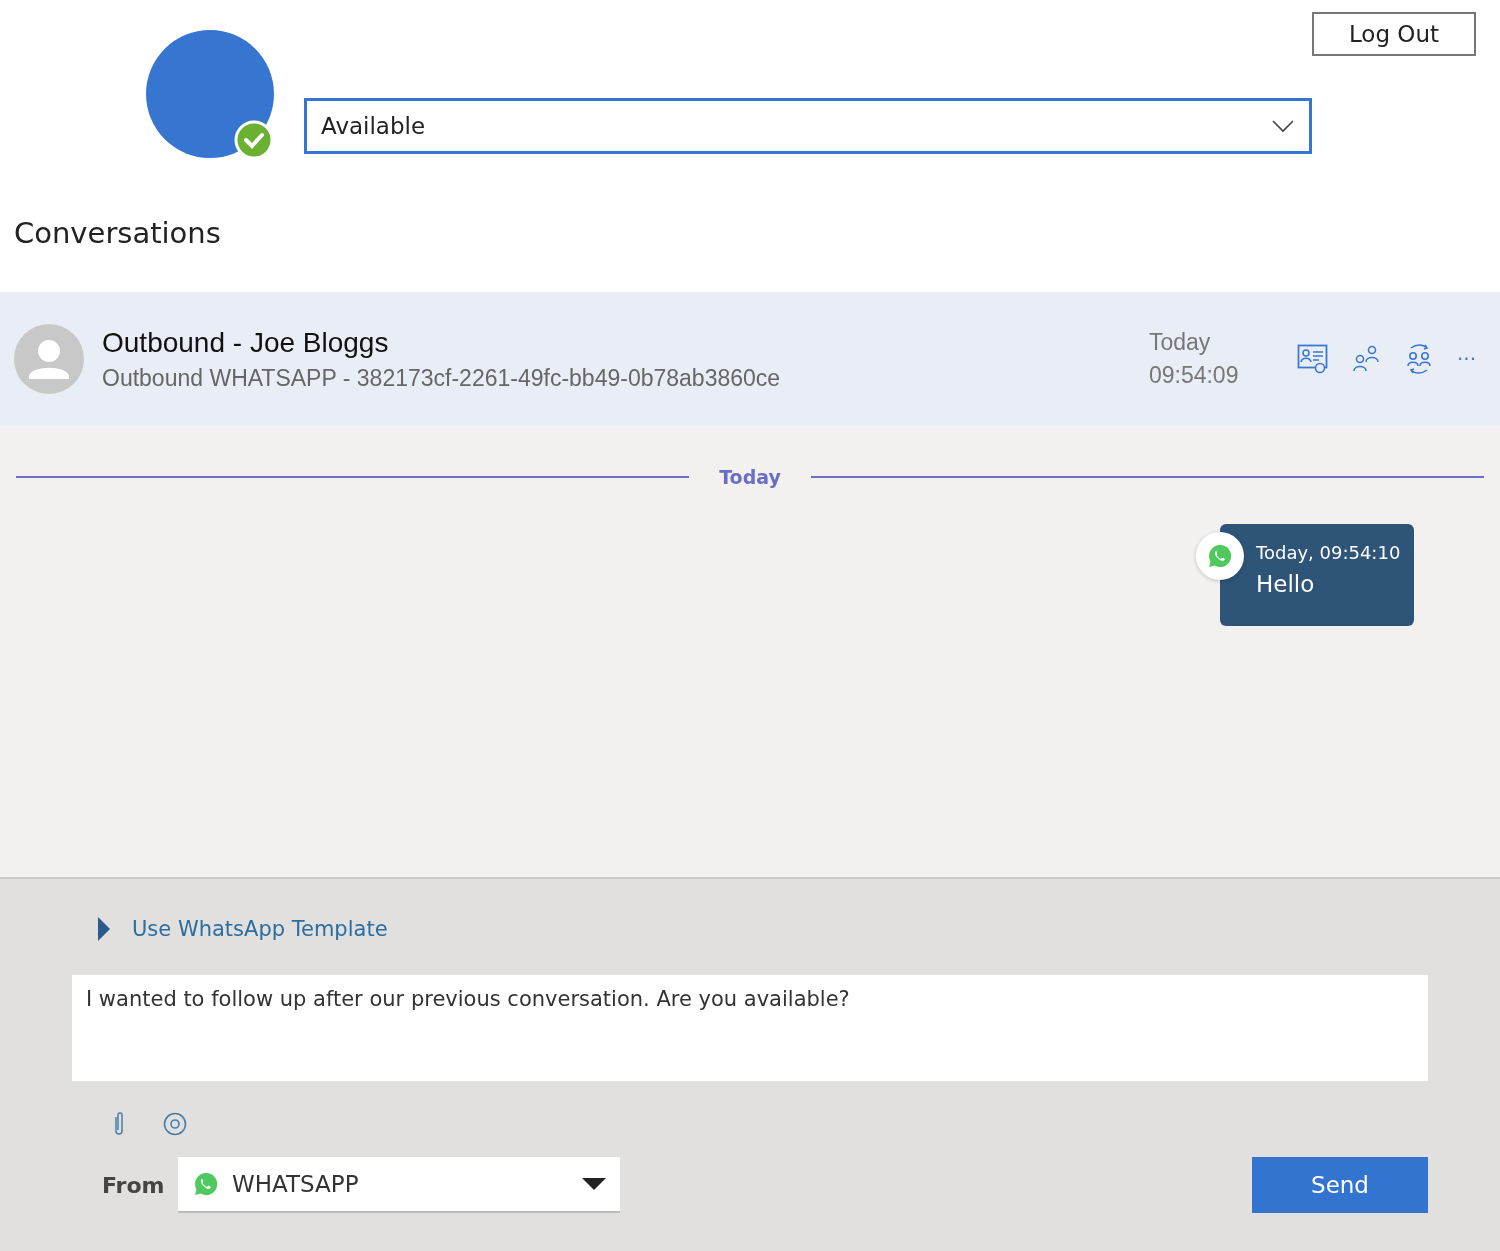  Describe the element at coordinates (1312, 359) in the screenshot. I see `contact-card-icon` at that location.